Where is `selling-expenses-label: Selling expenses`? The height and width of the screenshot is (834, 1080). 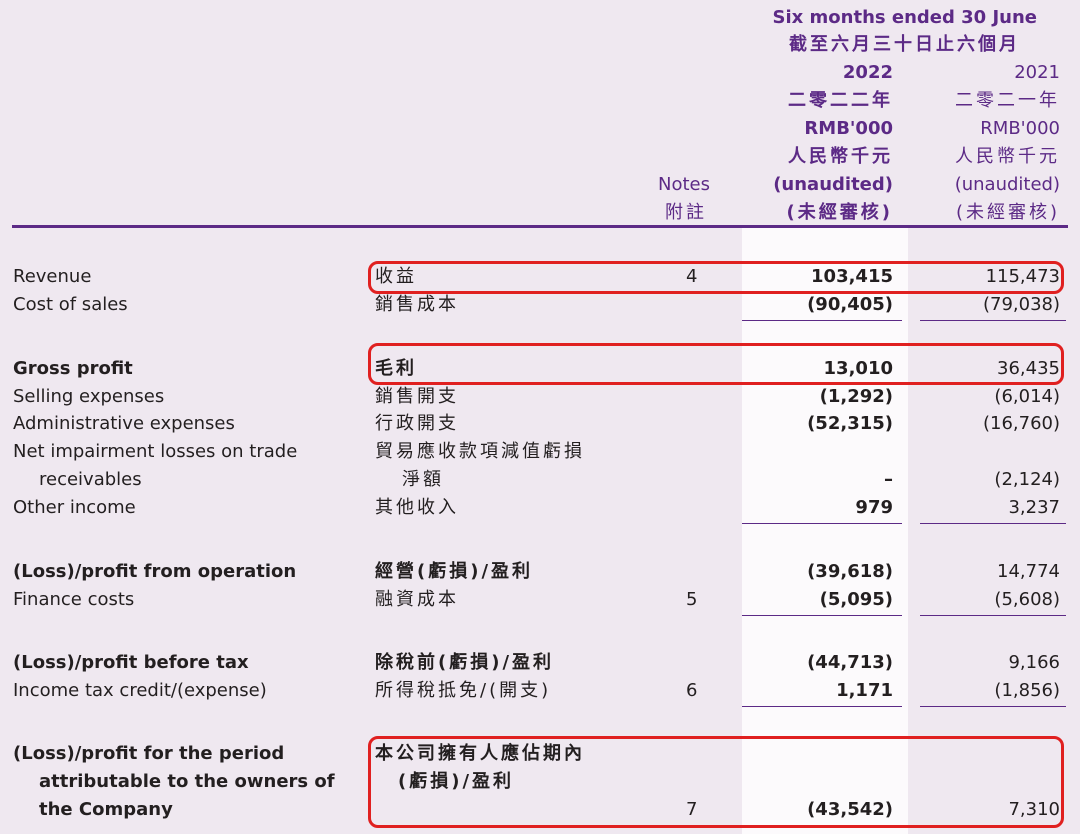
selling-expenses-label: Selling expenses is located at coordinates (89, 396).